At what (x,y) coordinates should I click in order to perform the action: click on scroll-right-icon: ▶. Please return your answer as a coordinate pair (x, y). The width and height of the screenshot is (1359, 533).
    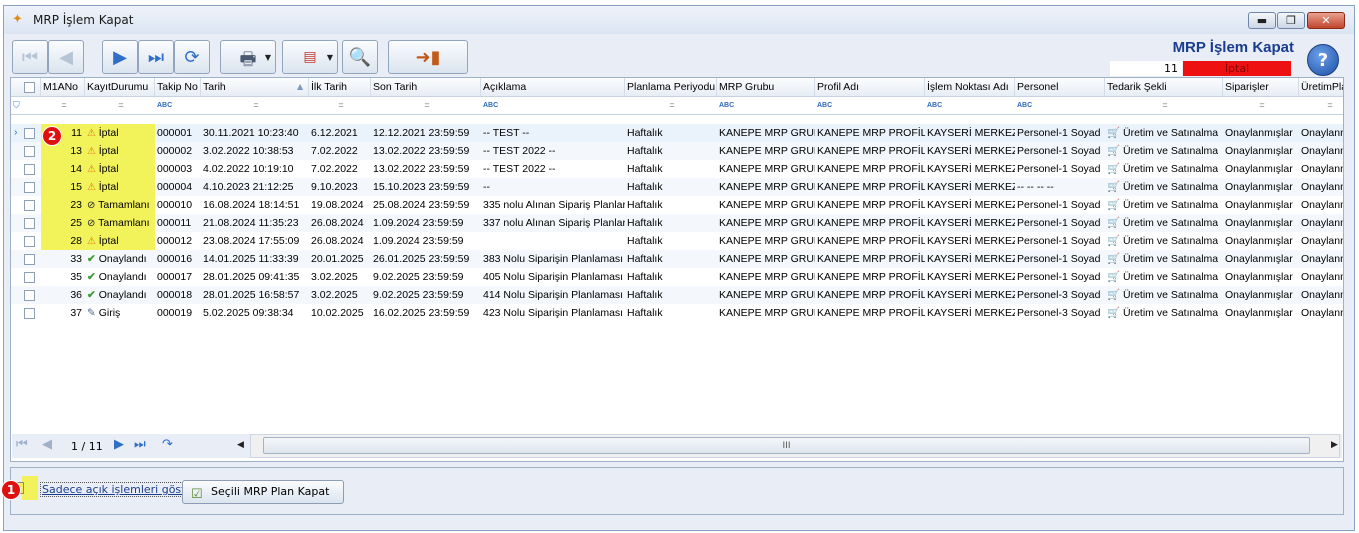
    Looking at the image, I should click on (1334, 445).